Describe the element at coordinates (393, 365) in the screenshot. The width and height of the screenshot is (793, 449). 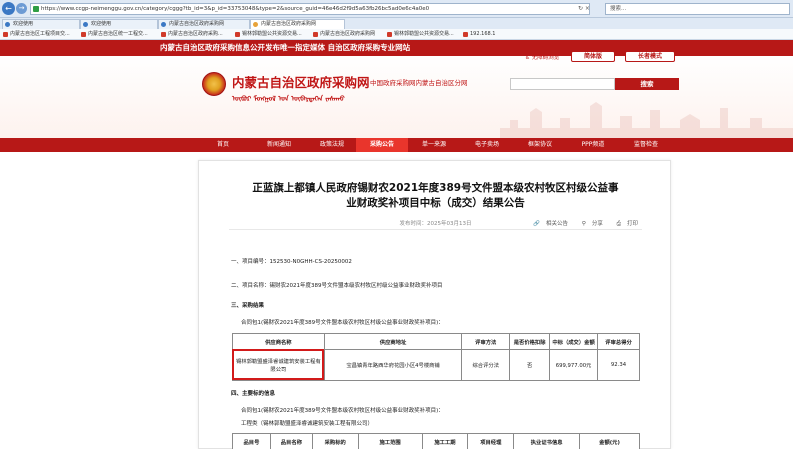
I see `supplier-address: 宝昌镇青年路西华府花园小区4号楼商铺` at that location.